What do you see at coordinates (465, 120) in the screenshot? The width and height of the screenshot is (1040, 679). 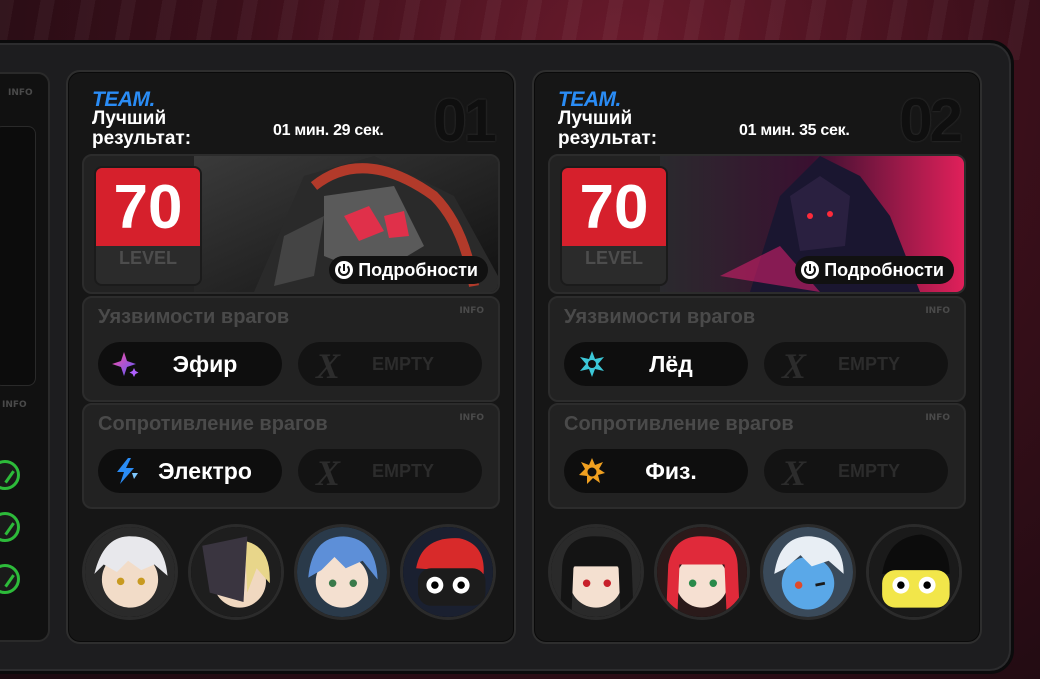 I see `team-number: 01` at bounding box center [465, 120].